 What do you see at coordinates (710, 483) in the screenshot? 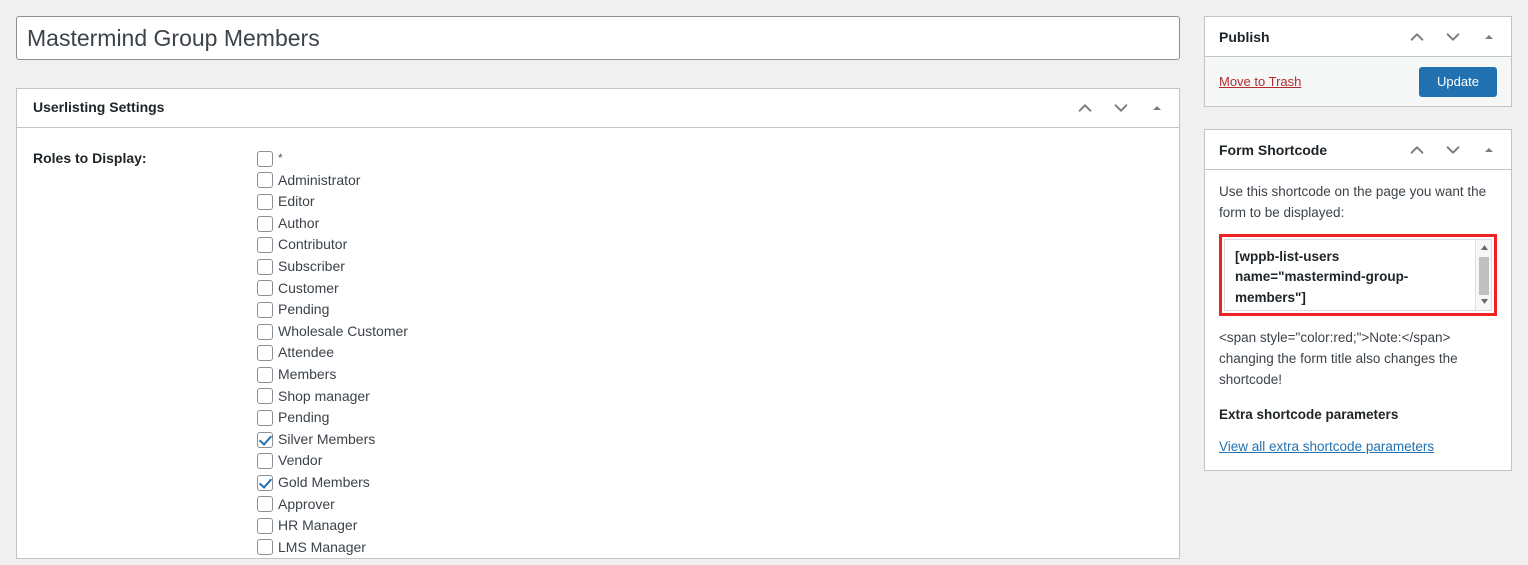
I see `role-checkbox-row: Gold Members` at bounding box center [710, 483].